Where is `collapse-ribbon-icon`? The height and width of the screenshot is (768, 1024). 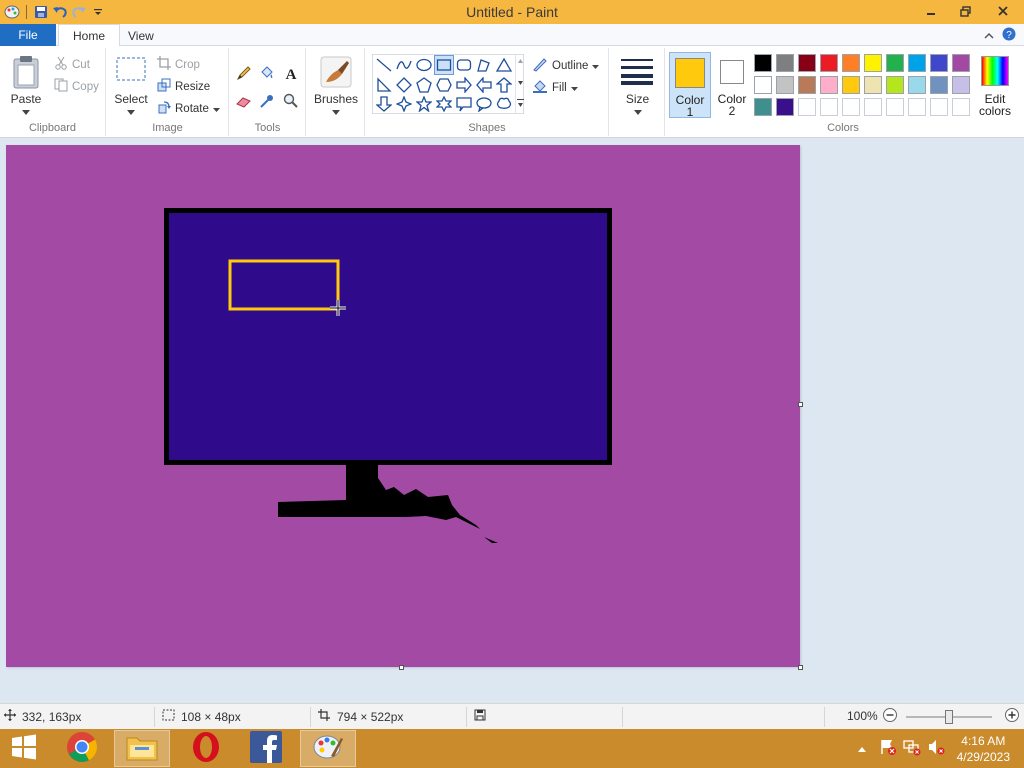
collapse-ribbon-icon is located at coordinates (989, 36).